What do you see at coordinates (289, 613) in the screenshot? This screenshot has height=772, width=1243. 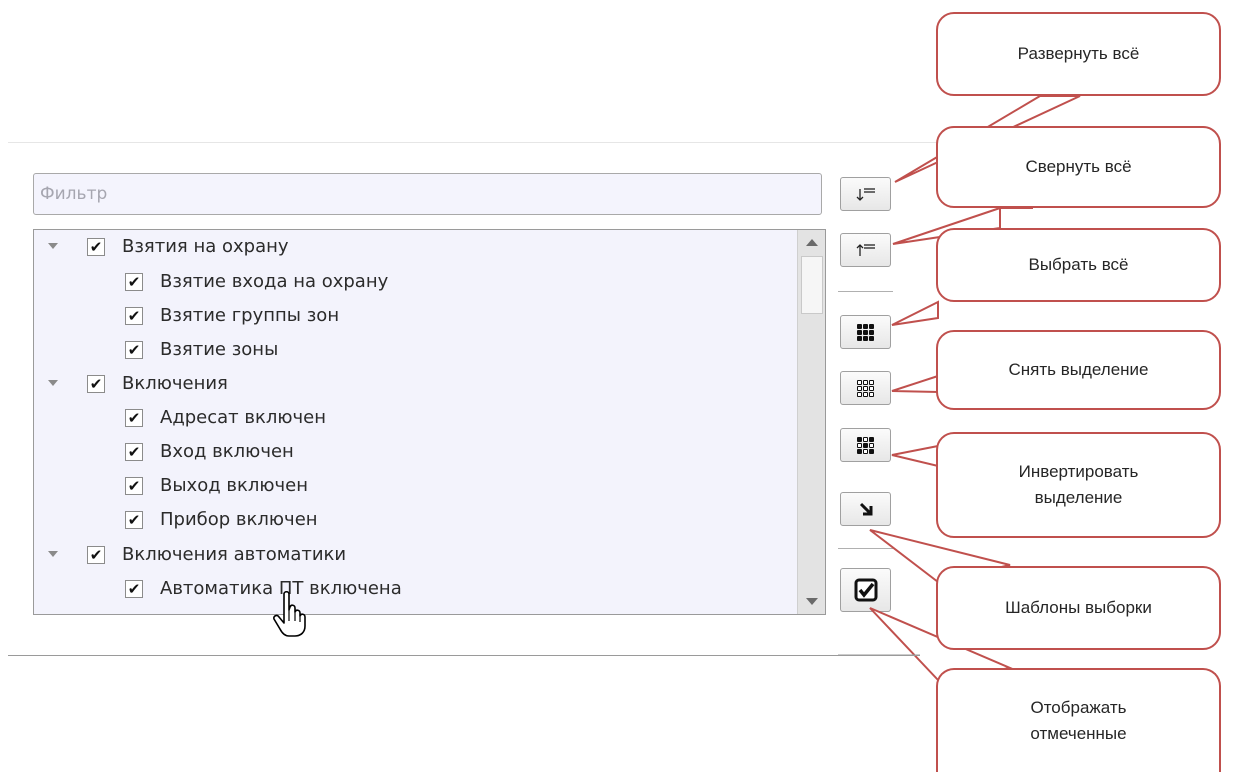 I see `hand-cursor-icon` at bounding box center [289, 613].